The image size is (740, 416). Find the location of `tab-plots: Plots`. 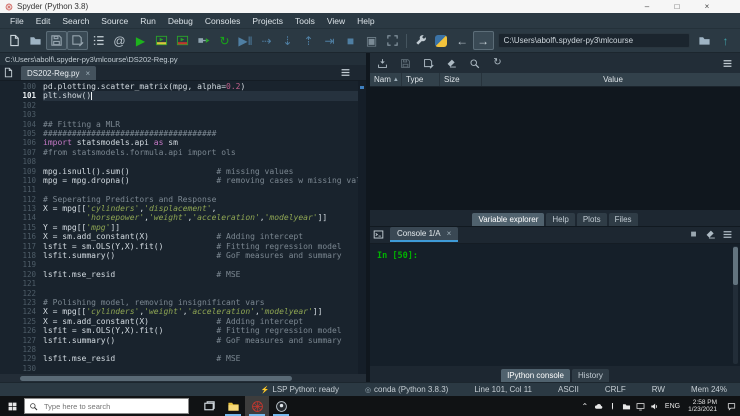

tab-plots: Plots is located at coordinates (591, 219).